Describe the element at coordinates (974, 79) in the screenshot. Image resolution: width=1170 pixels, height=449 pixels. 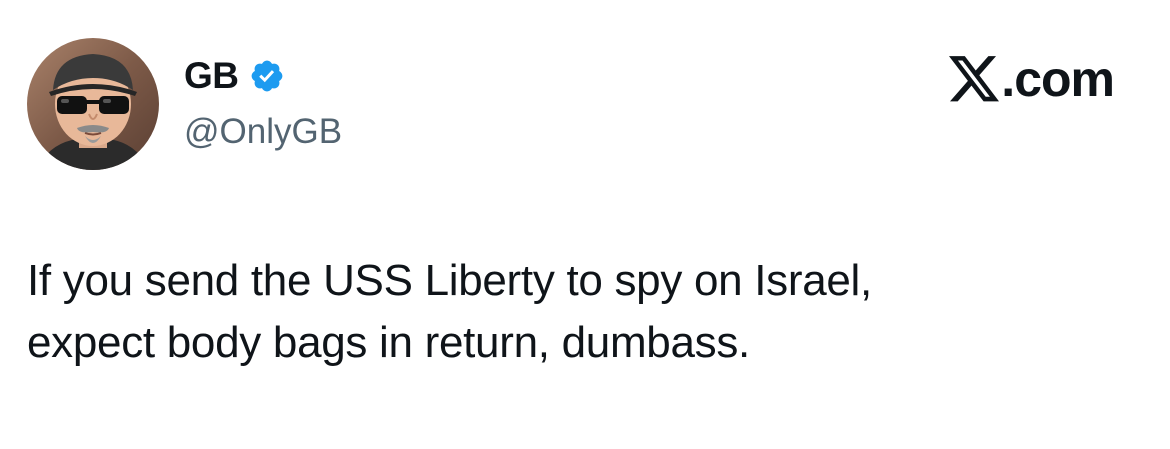
I see `x-logo-icon` at that location.